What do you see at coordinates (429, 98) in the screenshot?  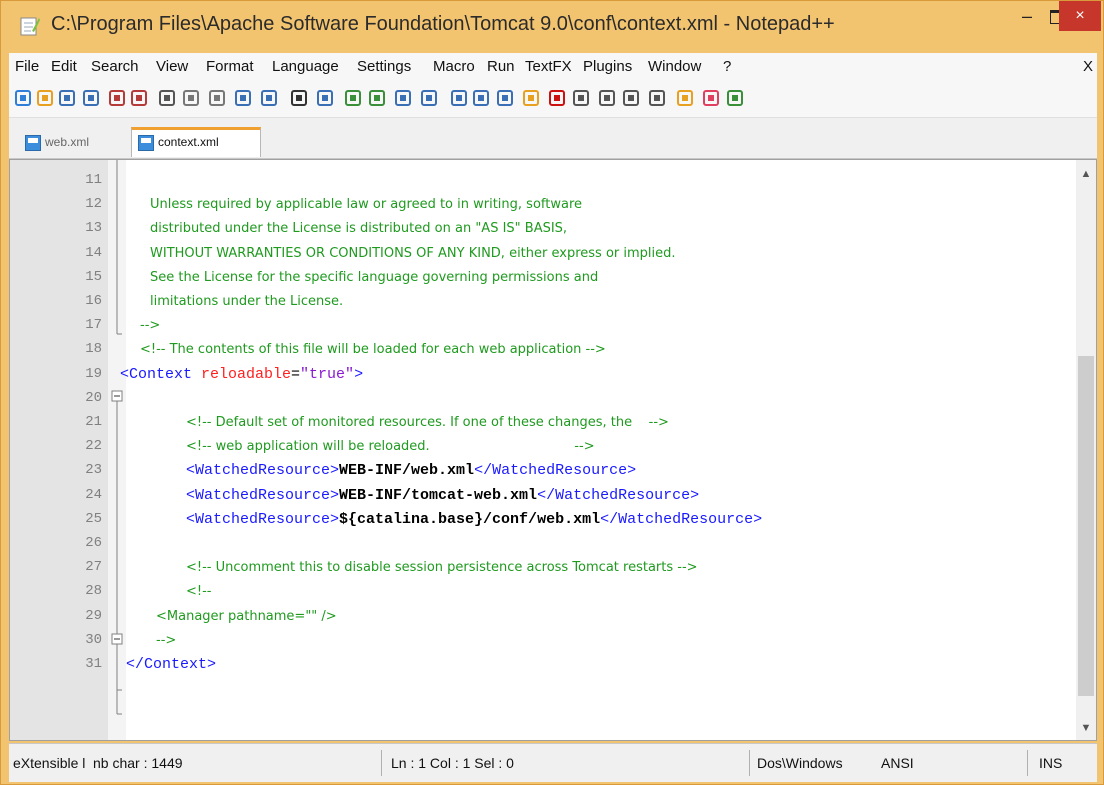 I see `sync-horizontal-icon` at bounding box center [429, 98].